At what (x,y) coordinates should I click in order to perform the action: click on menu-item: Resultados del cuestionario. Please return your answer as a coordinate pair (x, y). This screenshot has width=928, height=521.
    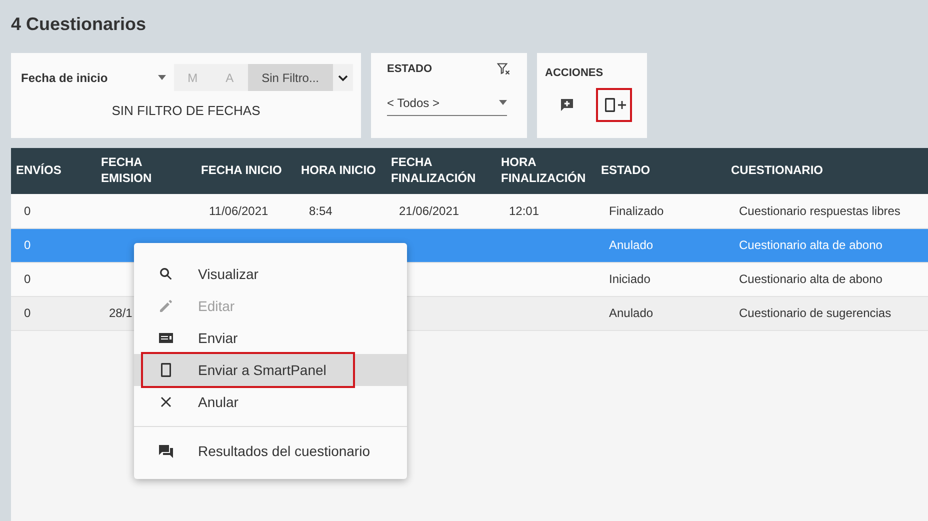
    Looking at the image, I should click on (270, 451).